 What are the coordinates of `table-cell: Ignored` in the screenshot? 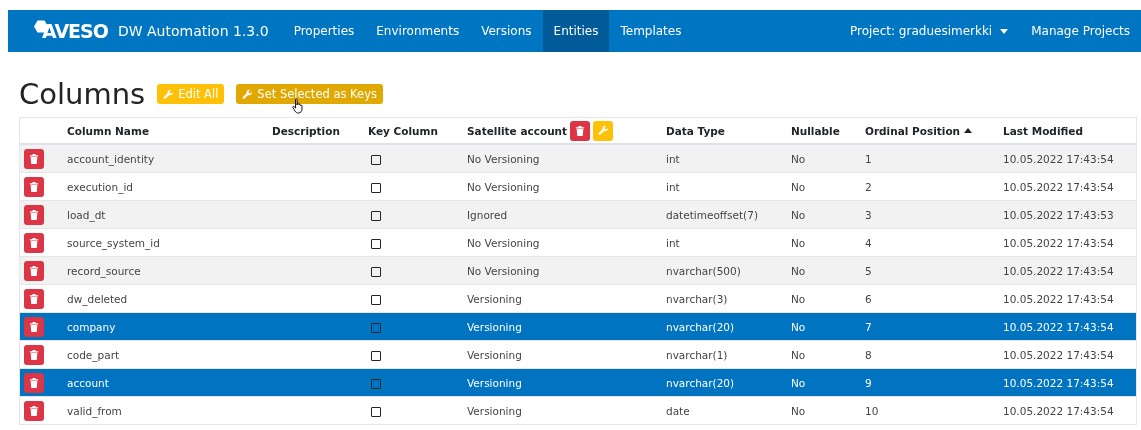 It's located at (487, 214).